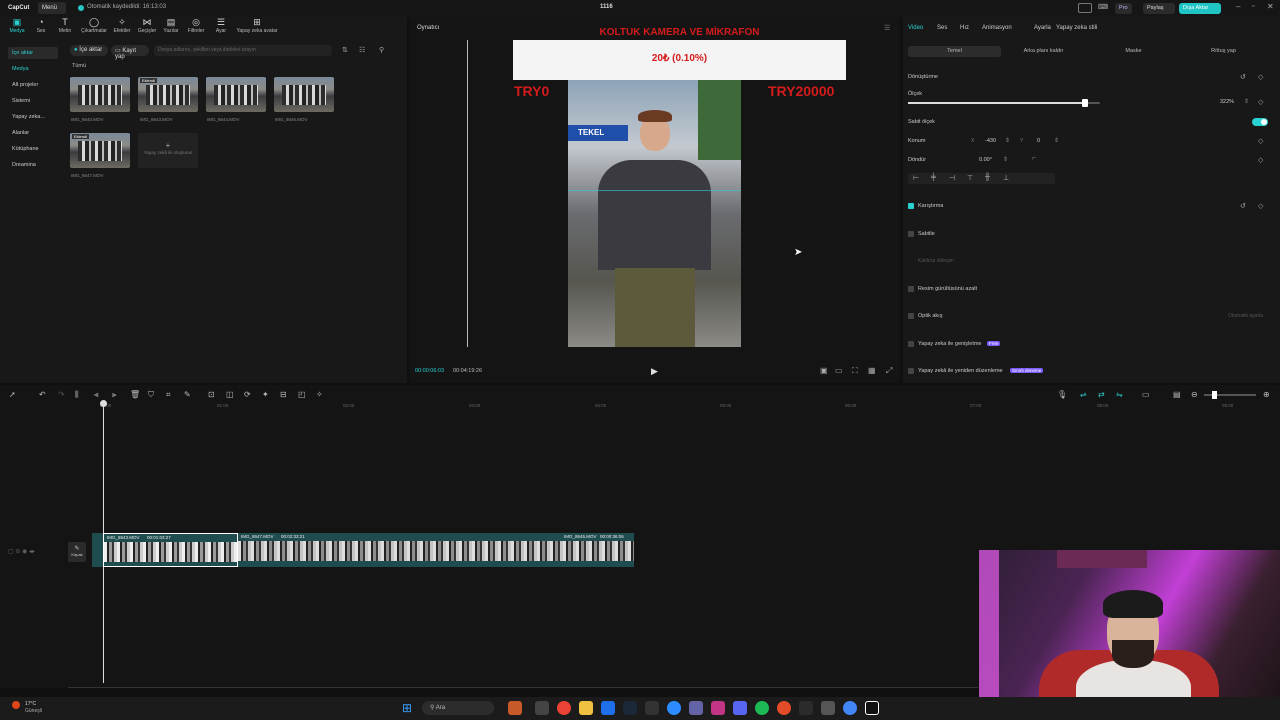 This screenshot has height=720, width=1280. What do you see at coordinates (33, 101) in the screenshot?
I see `nav-system: Sistemi` at bounding box center [33, 101].